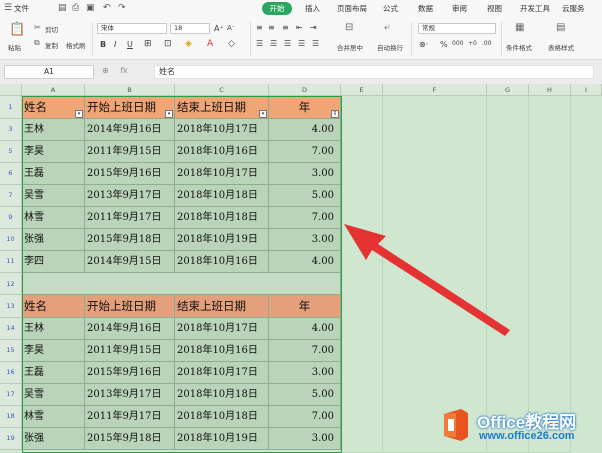 This screenshot has width=602, height=453. I want to click on arrow-annotation, so click(427, 280).